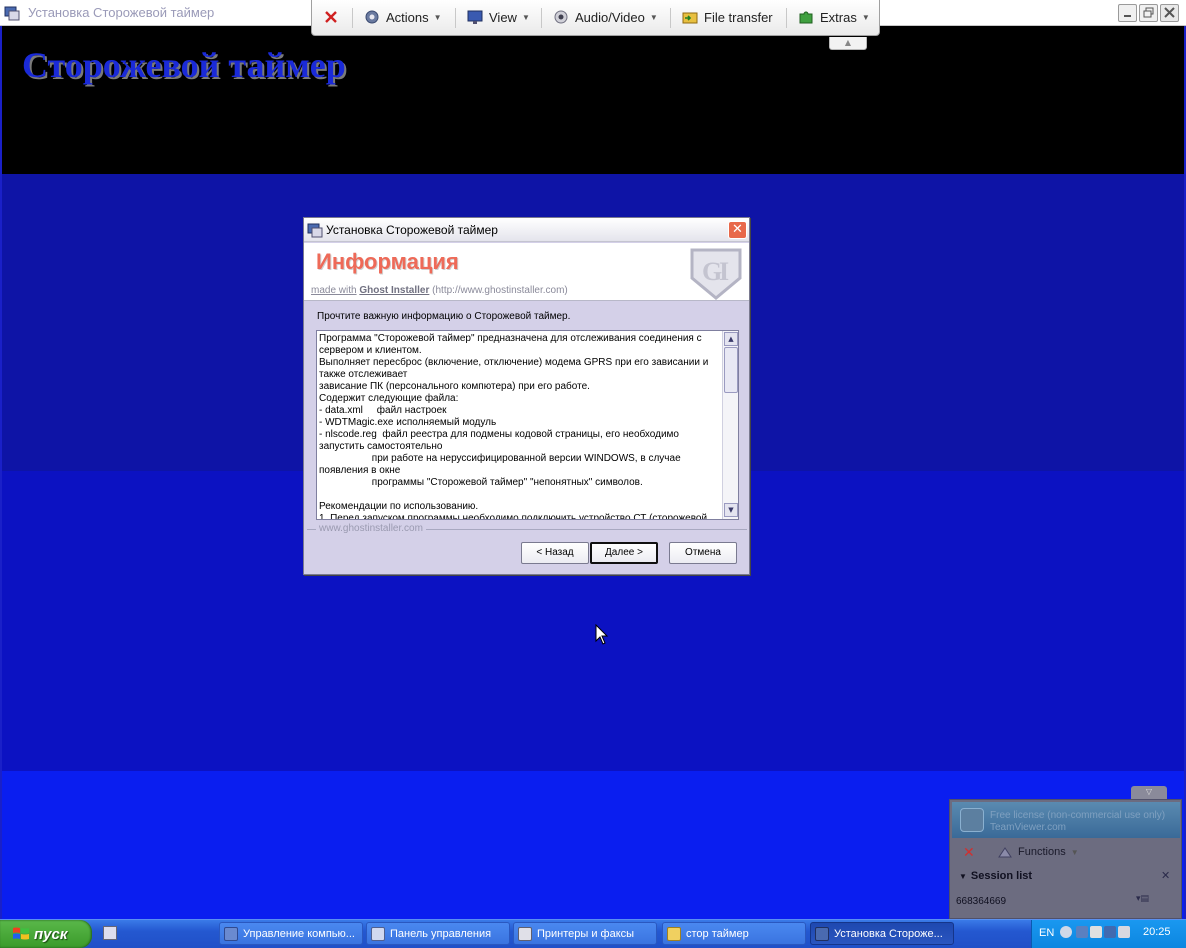 The height and width of the screenshot is (948, 1186). I want to click on outer-window-title: Установка Сторожевой таймер, so click(121, 12).